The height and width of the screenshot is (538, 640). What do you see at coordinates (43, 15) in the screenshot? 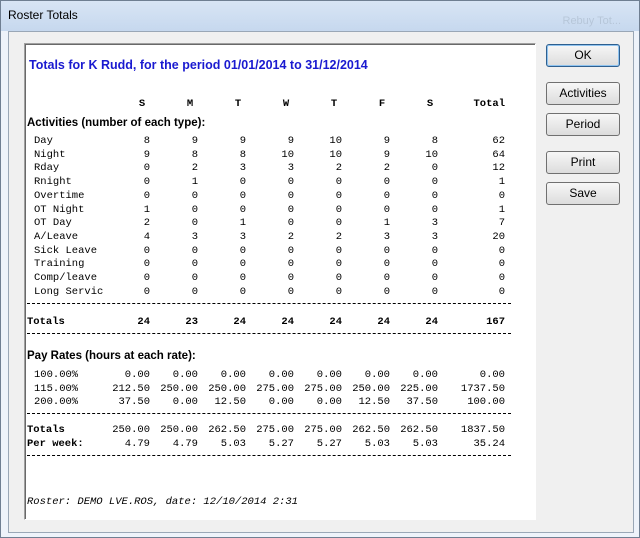
I see `window-title: Roster Totals` at bounding box center [43, 15].